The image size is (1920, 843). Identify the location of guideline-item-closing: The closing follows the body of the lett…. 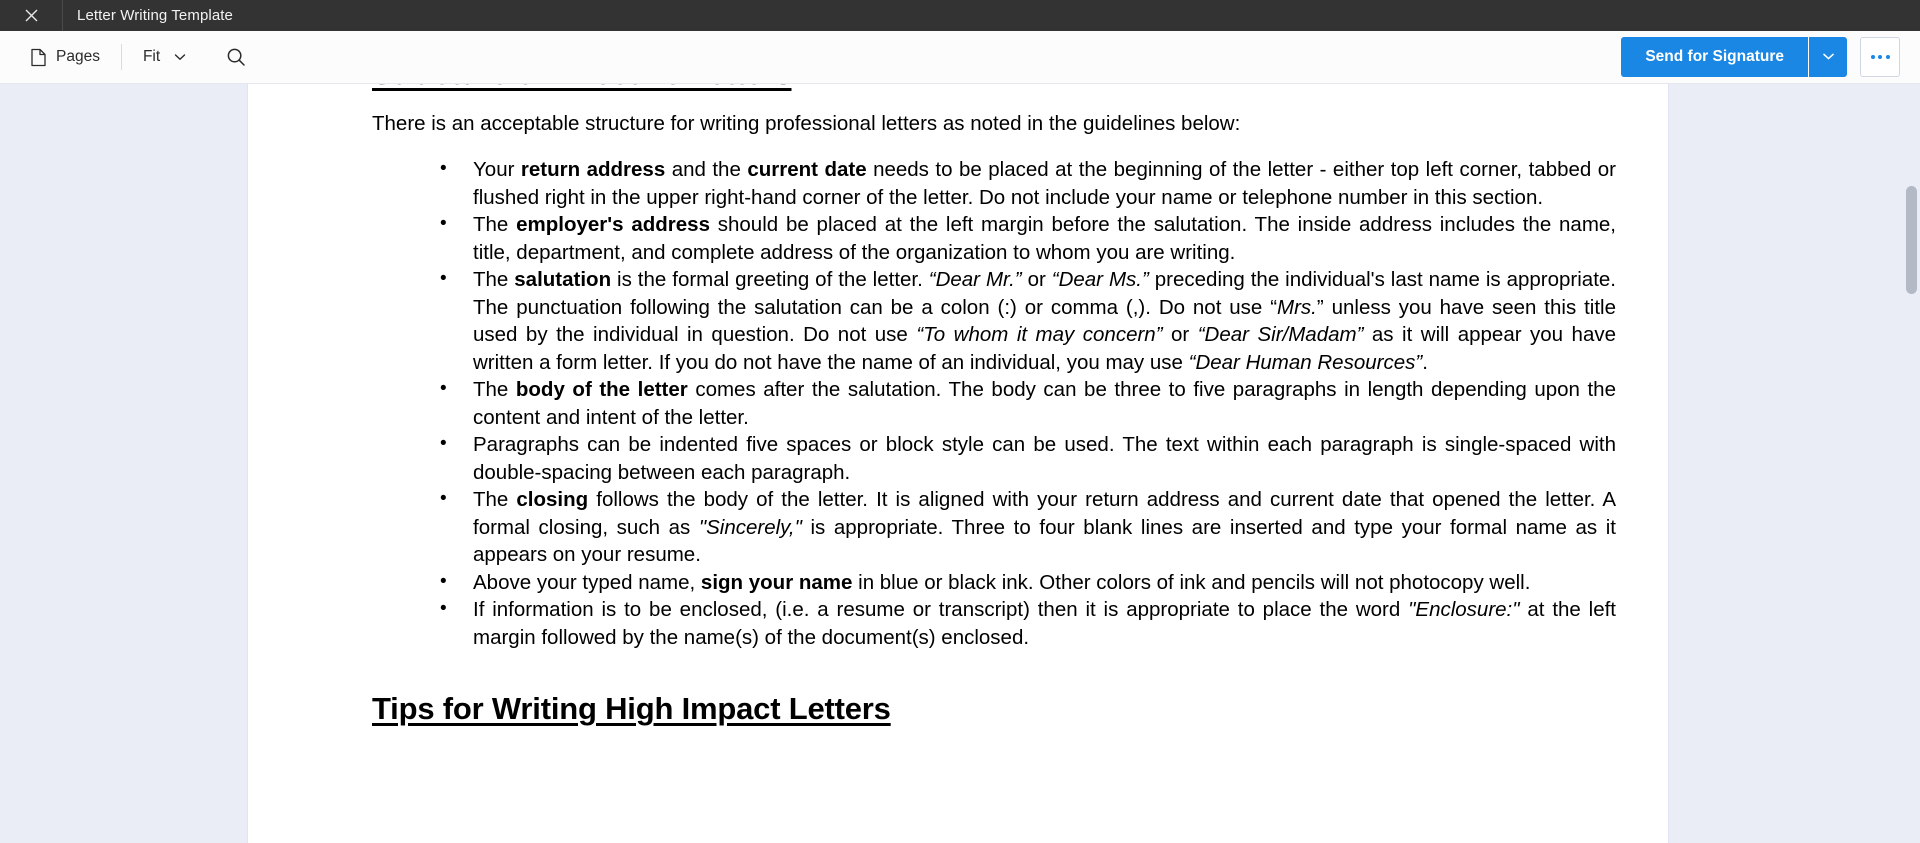
(994, 527).